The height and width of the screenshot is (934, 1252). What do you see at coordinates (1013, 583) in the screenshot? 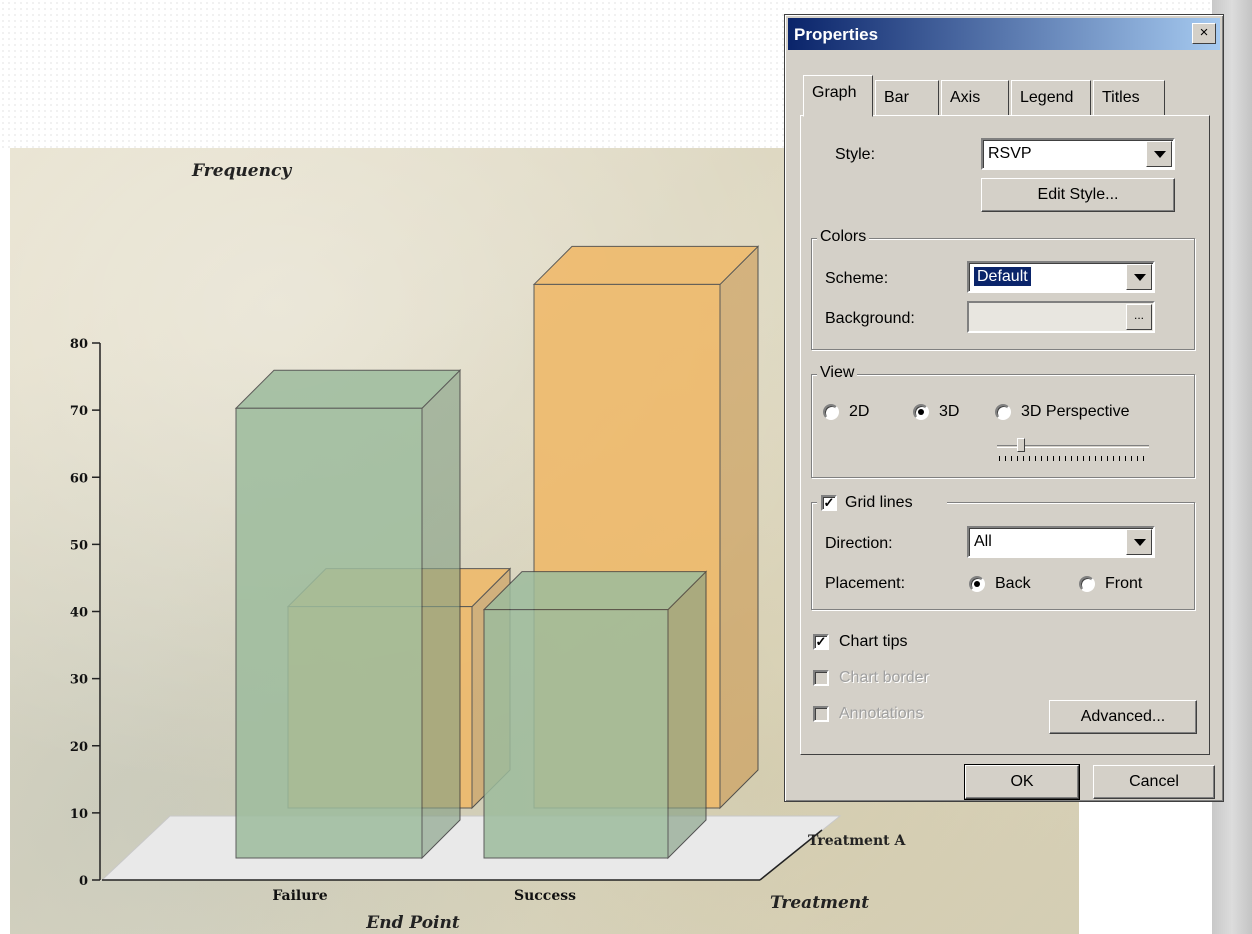
I see `radio-back-label: Back` at bounding box center [1013, 583].